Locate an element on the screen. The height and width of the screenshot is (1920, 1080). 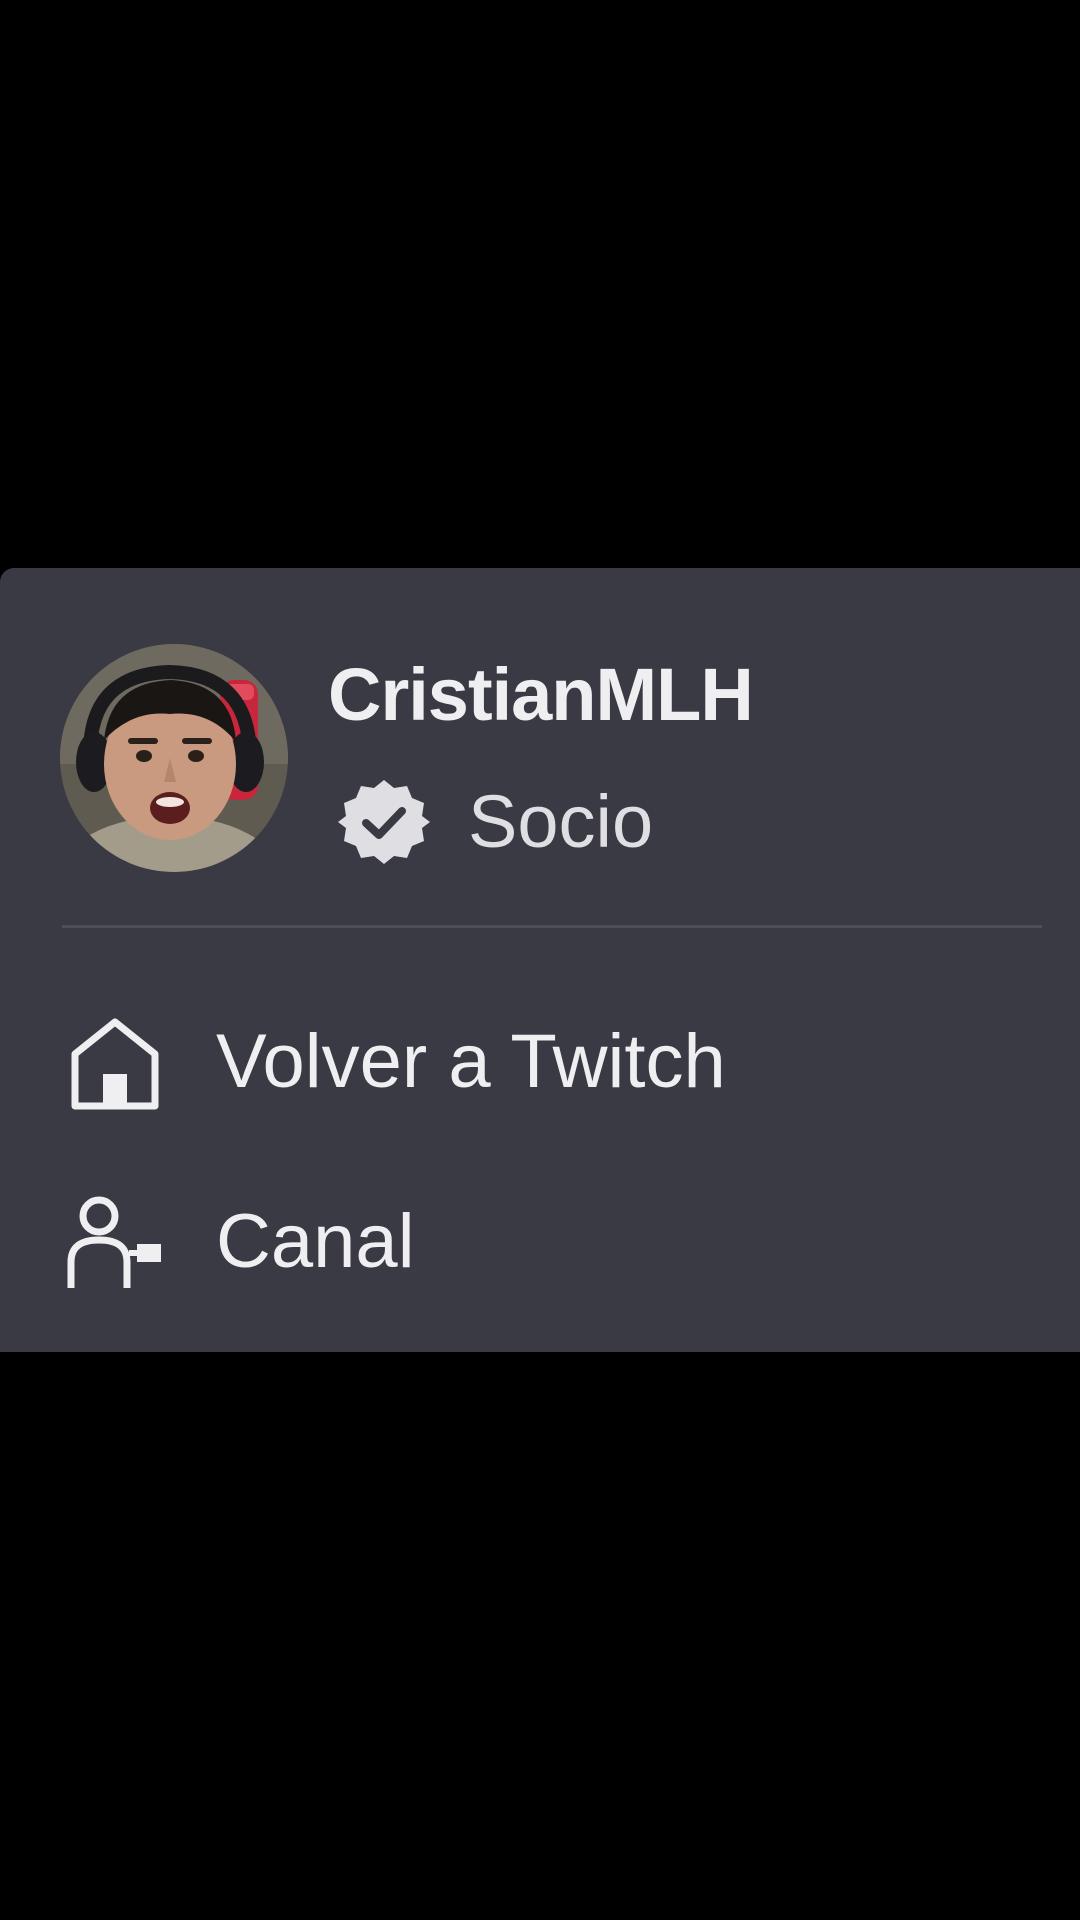
username: CristianMLH is located at coordinates (541, 694).